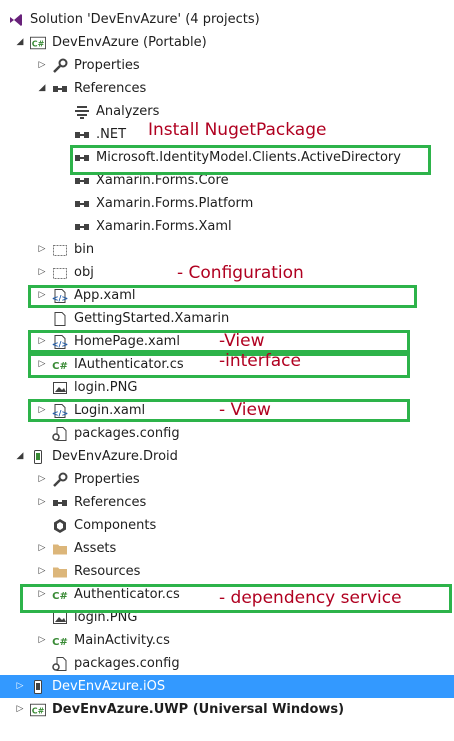 This screenshot has width=454, height=741. I want to click on tree-item: Solution 'DevEnvAzure' (4 projects), so click(227, 19).